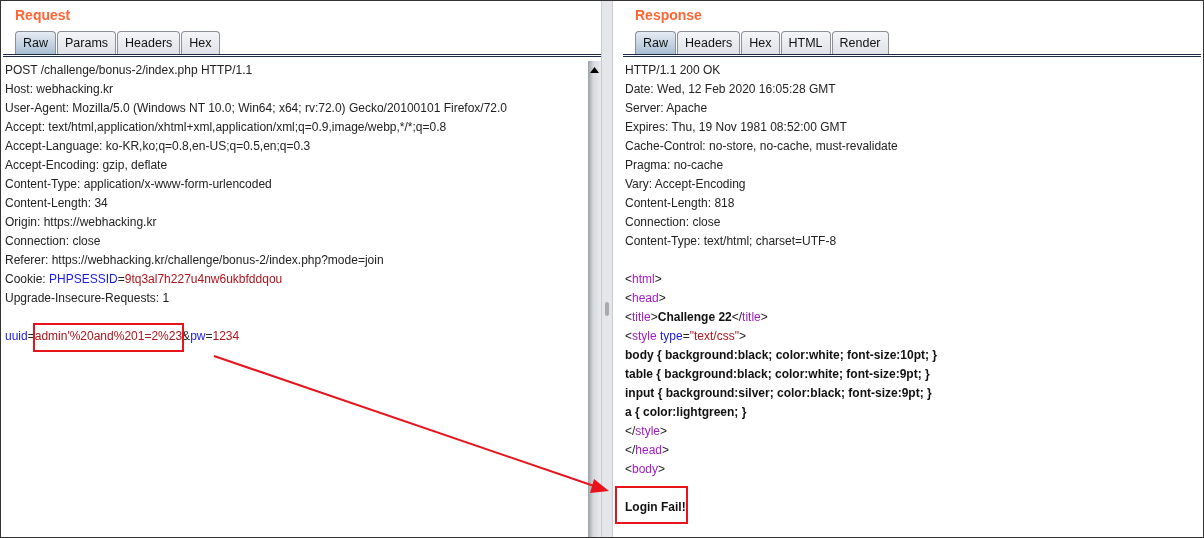 This screenshot has width=1204, height=538. Describe the element at coordinates (57, 203) in the screenshot. I see `code-line: Content-Length: 34` at that location.